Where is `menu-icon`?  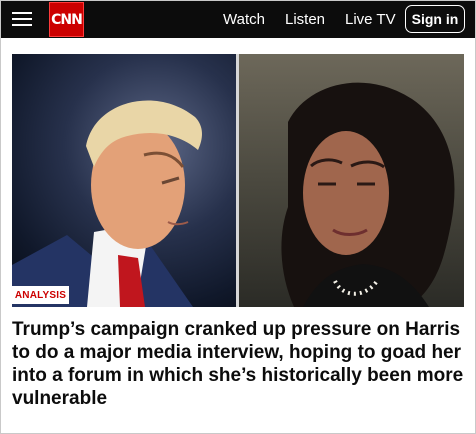
menu-icon is located at coordinates (22, 19).